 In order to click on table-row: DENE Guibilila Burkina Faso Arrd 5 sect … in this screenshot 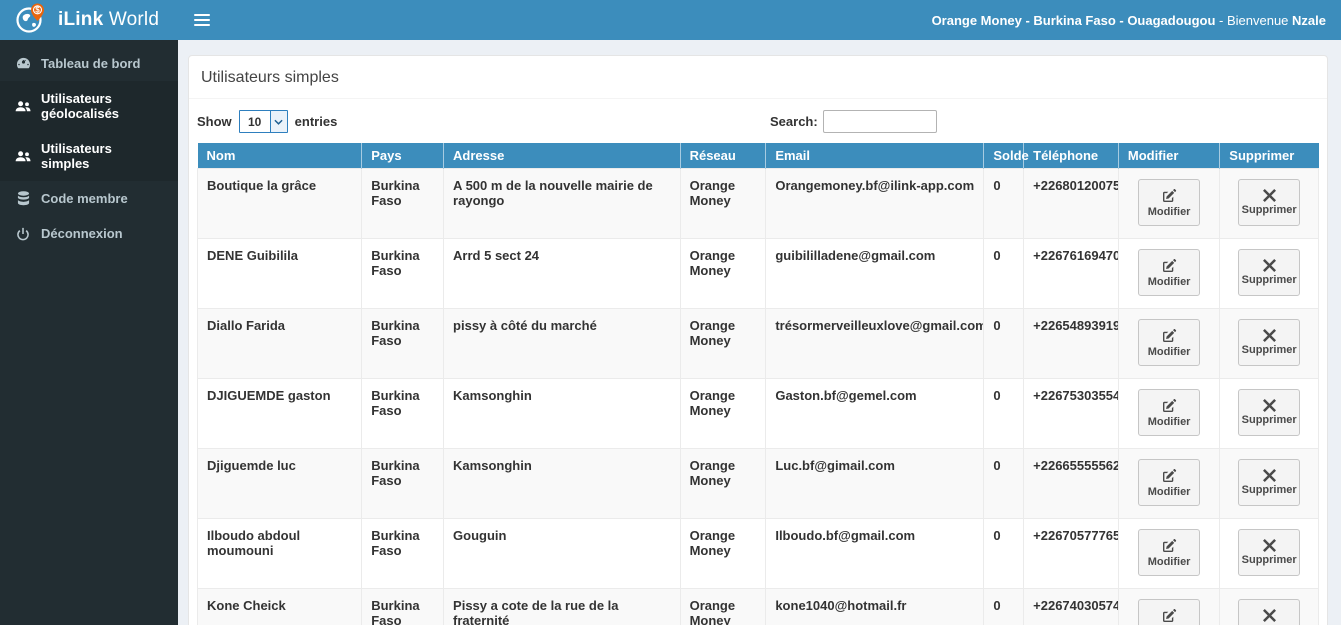, I will do `click(757, 273)`.